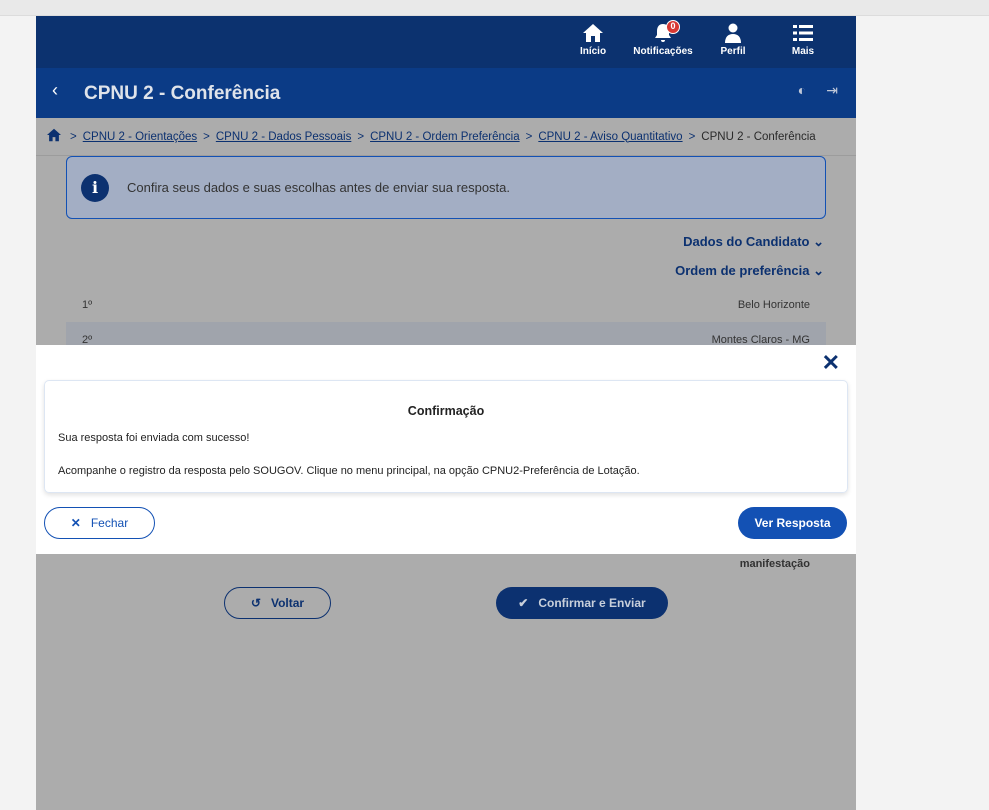 The height and width of the screenshot is (810, 989). I want to click on contrast-icon: ◐, so click(802, 90).